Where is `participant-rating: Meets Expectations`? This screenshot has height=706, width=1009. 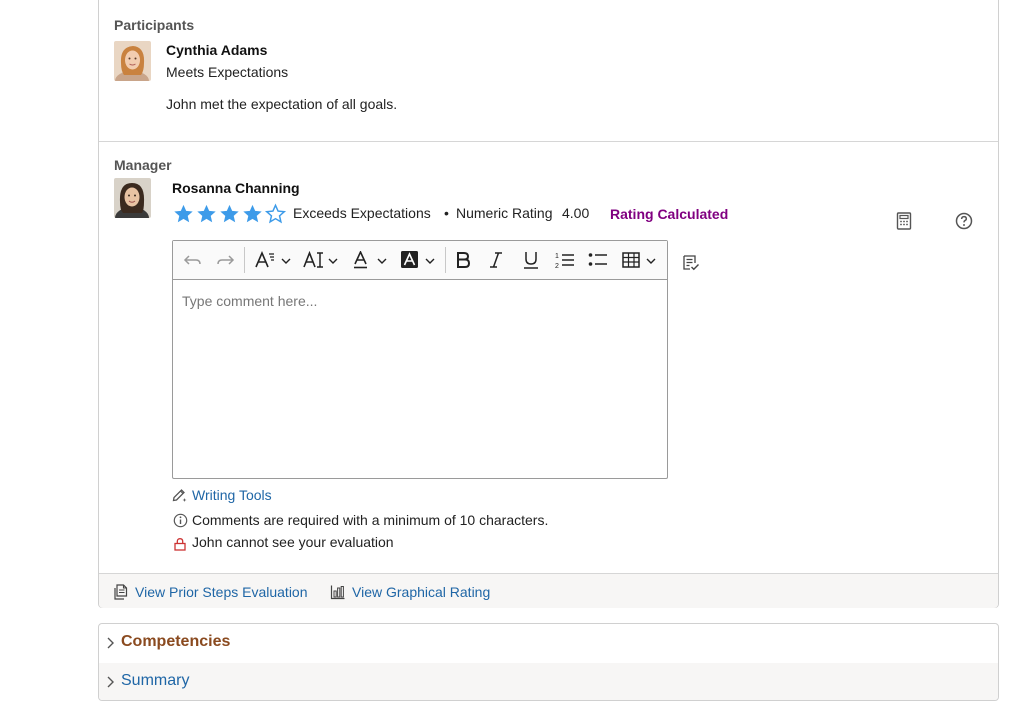
participant-rating: Meets Expectations is located at coordinates (227, 72).